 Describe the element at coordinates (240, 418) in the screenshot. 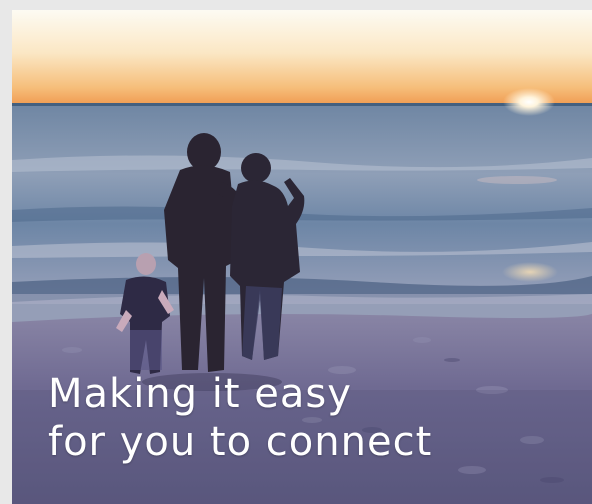

I see `hero-headline: Making it easy for you to connect` at that location.